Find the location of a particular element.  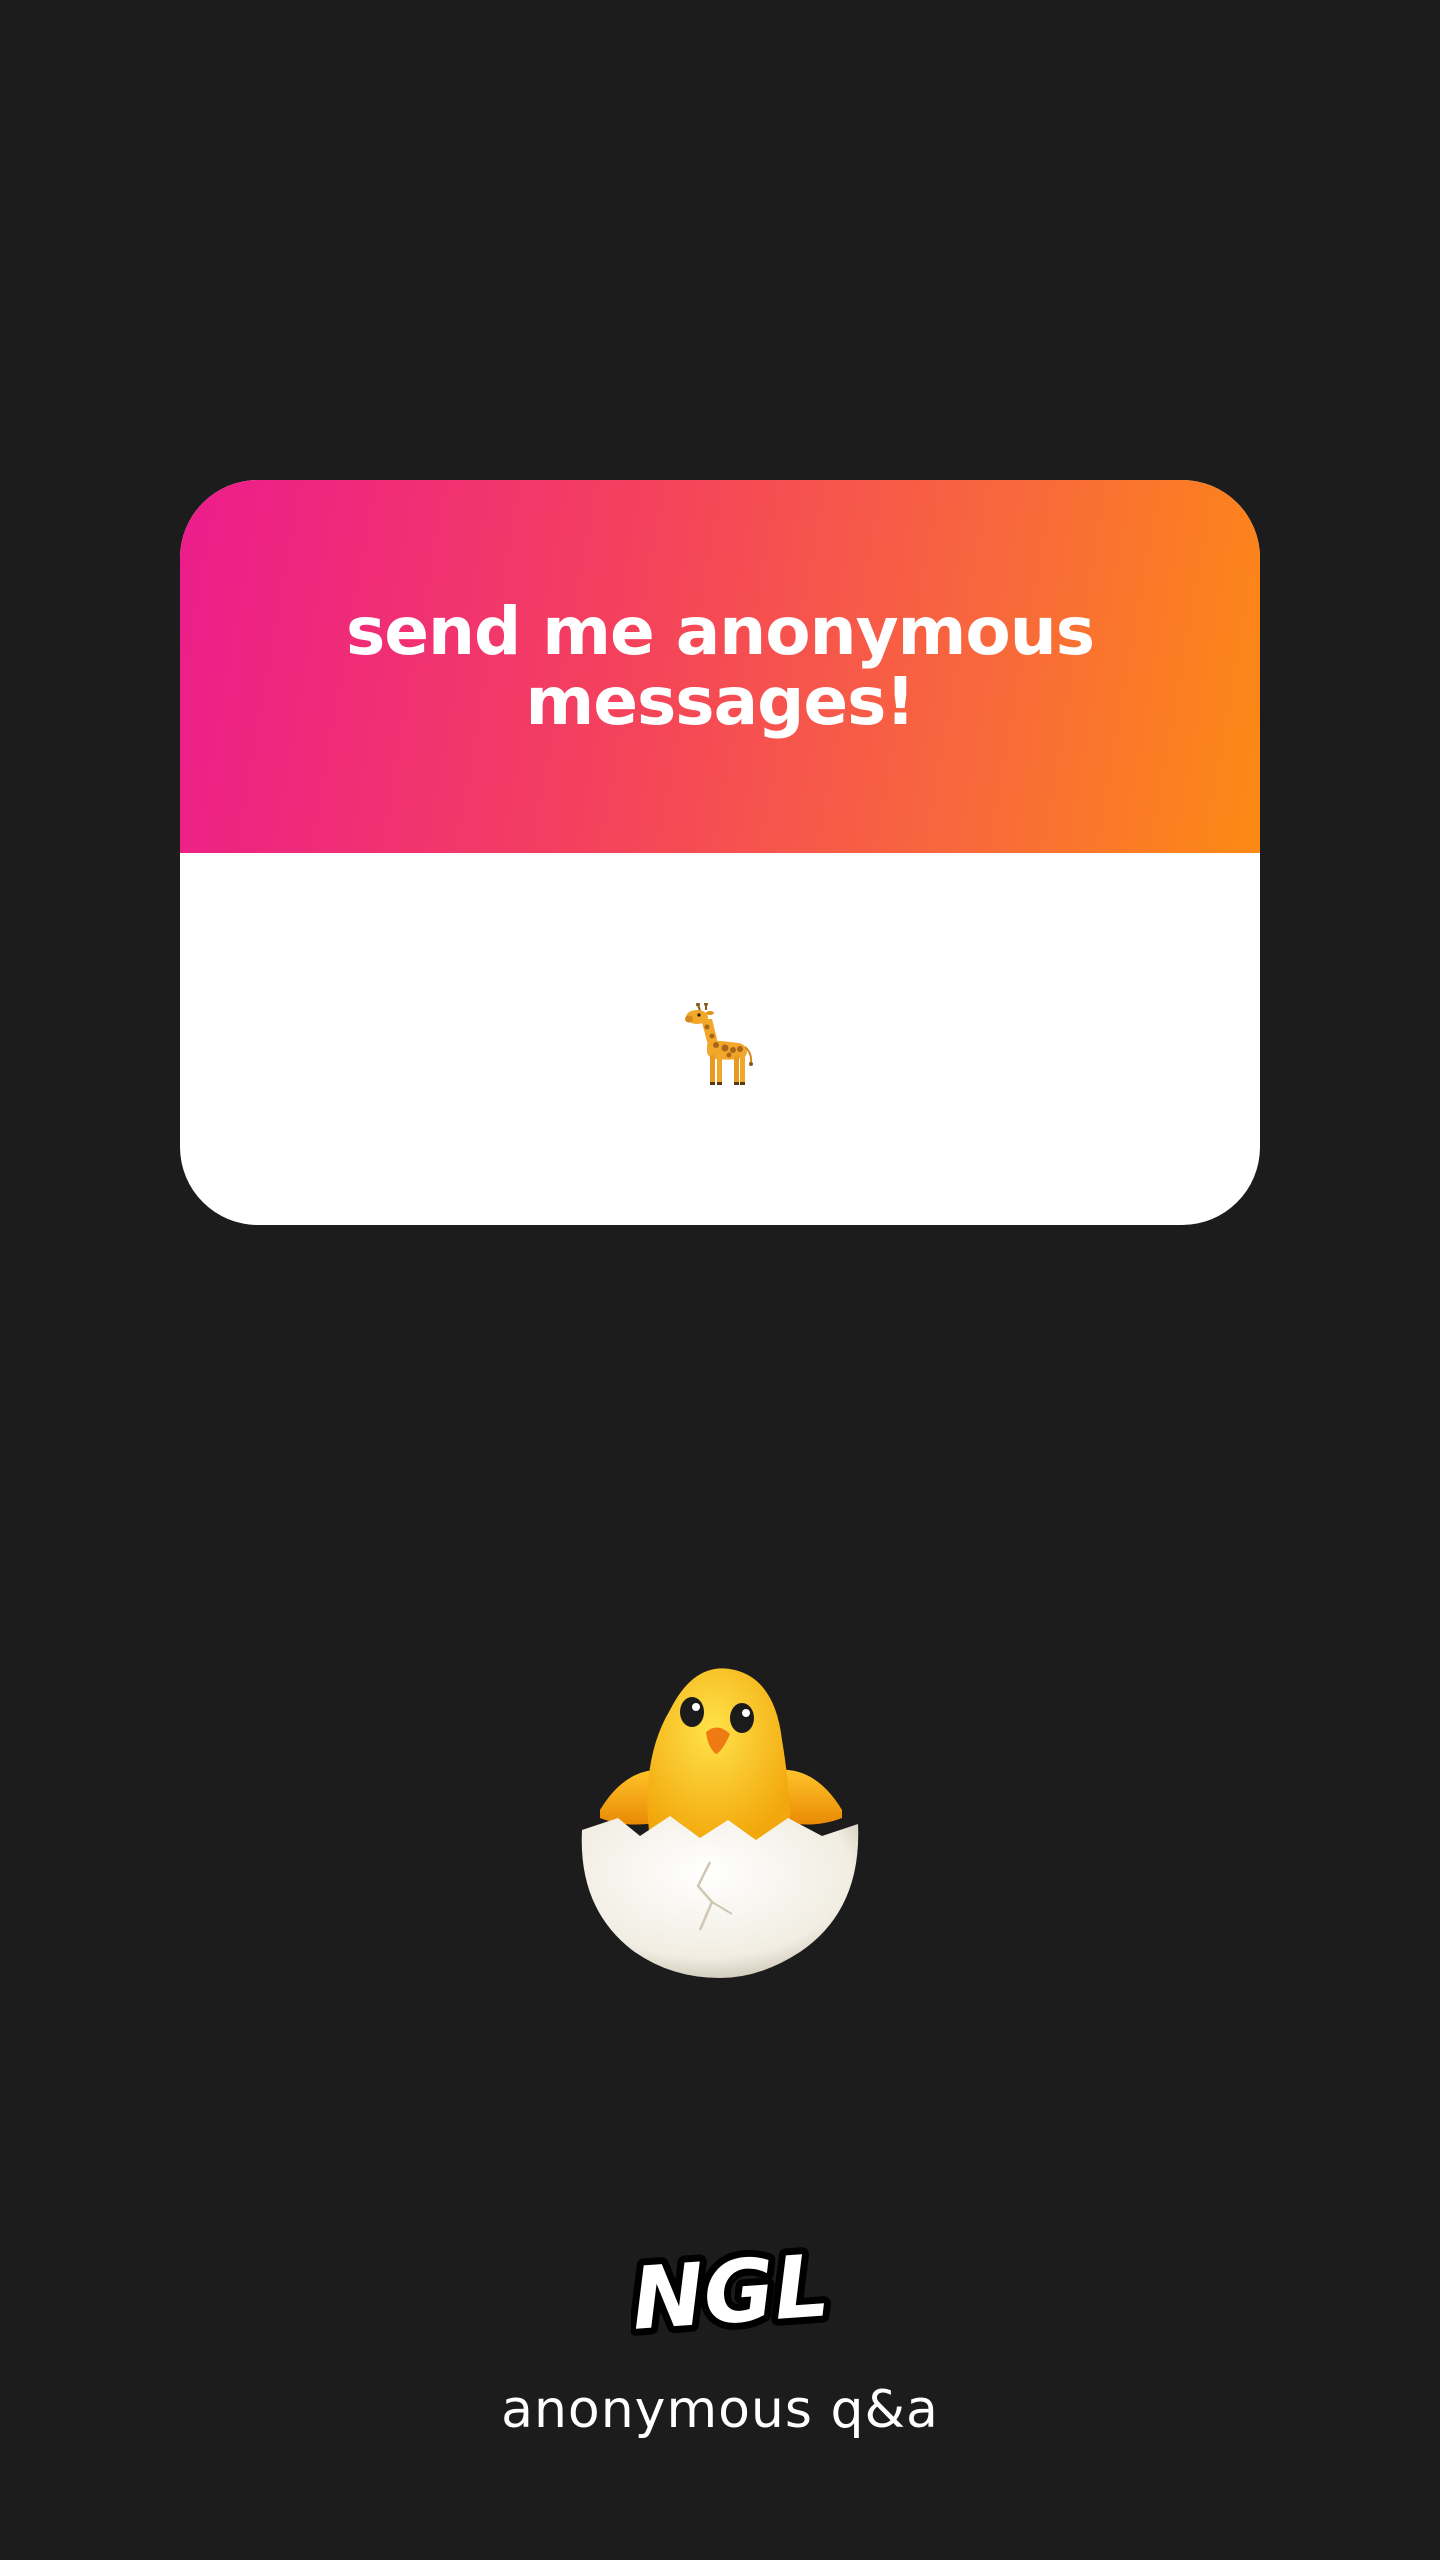

giraffe-icon is located at coordinates (719, 1044).